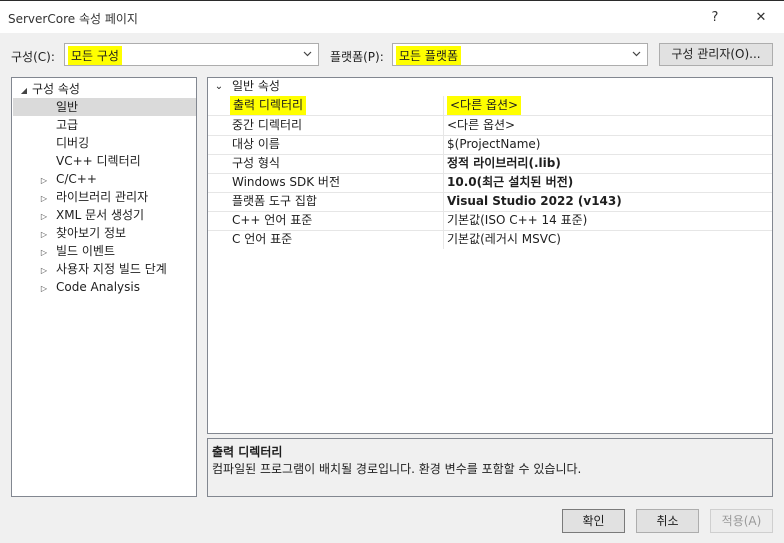 The height and width of the screenshot is (543, 784). I want to click on property-name: 대상 이름, so click(256, 144).